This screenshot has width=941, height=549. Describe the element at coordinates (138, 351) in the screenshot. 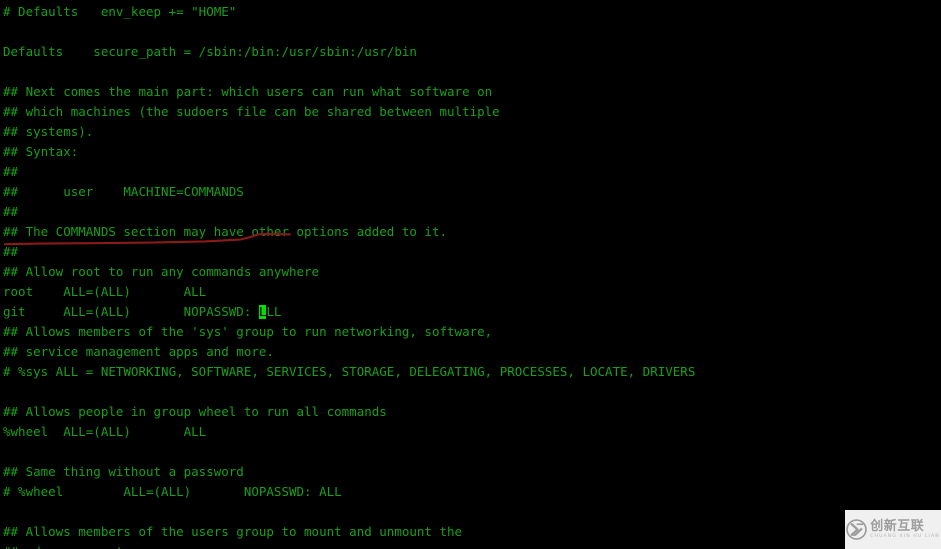

I see `terminal-line: ## service management apps and more.` at that location.